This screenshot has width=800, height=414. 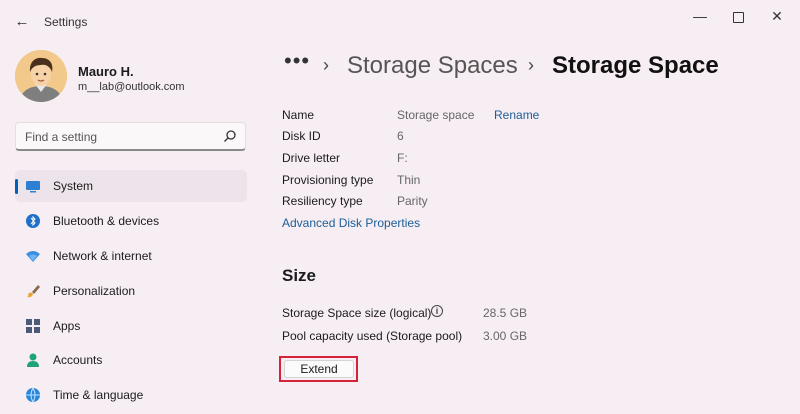 I want to click on sidebar-item-label: Time & language, so click(x=98, y=395).